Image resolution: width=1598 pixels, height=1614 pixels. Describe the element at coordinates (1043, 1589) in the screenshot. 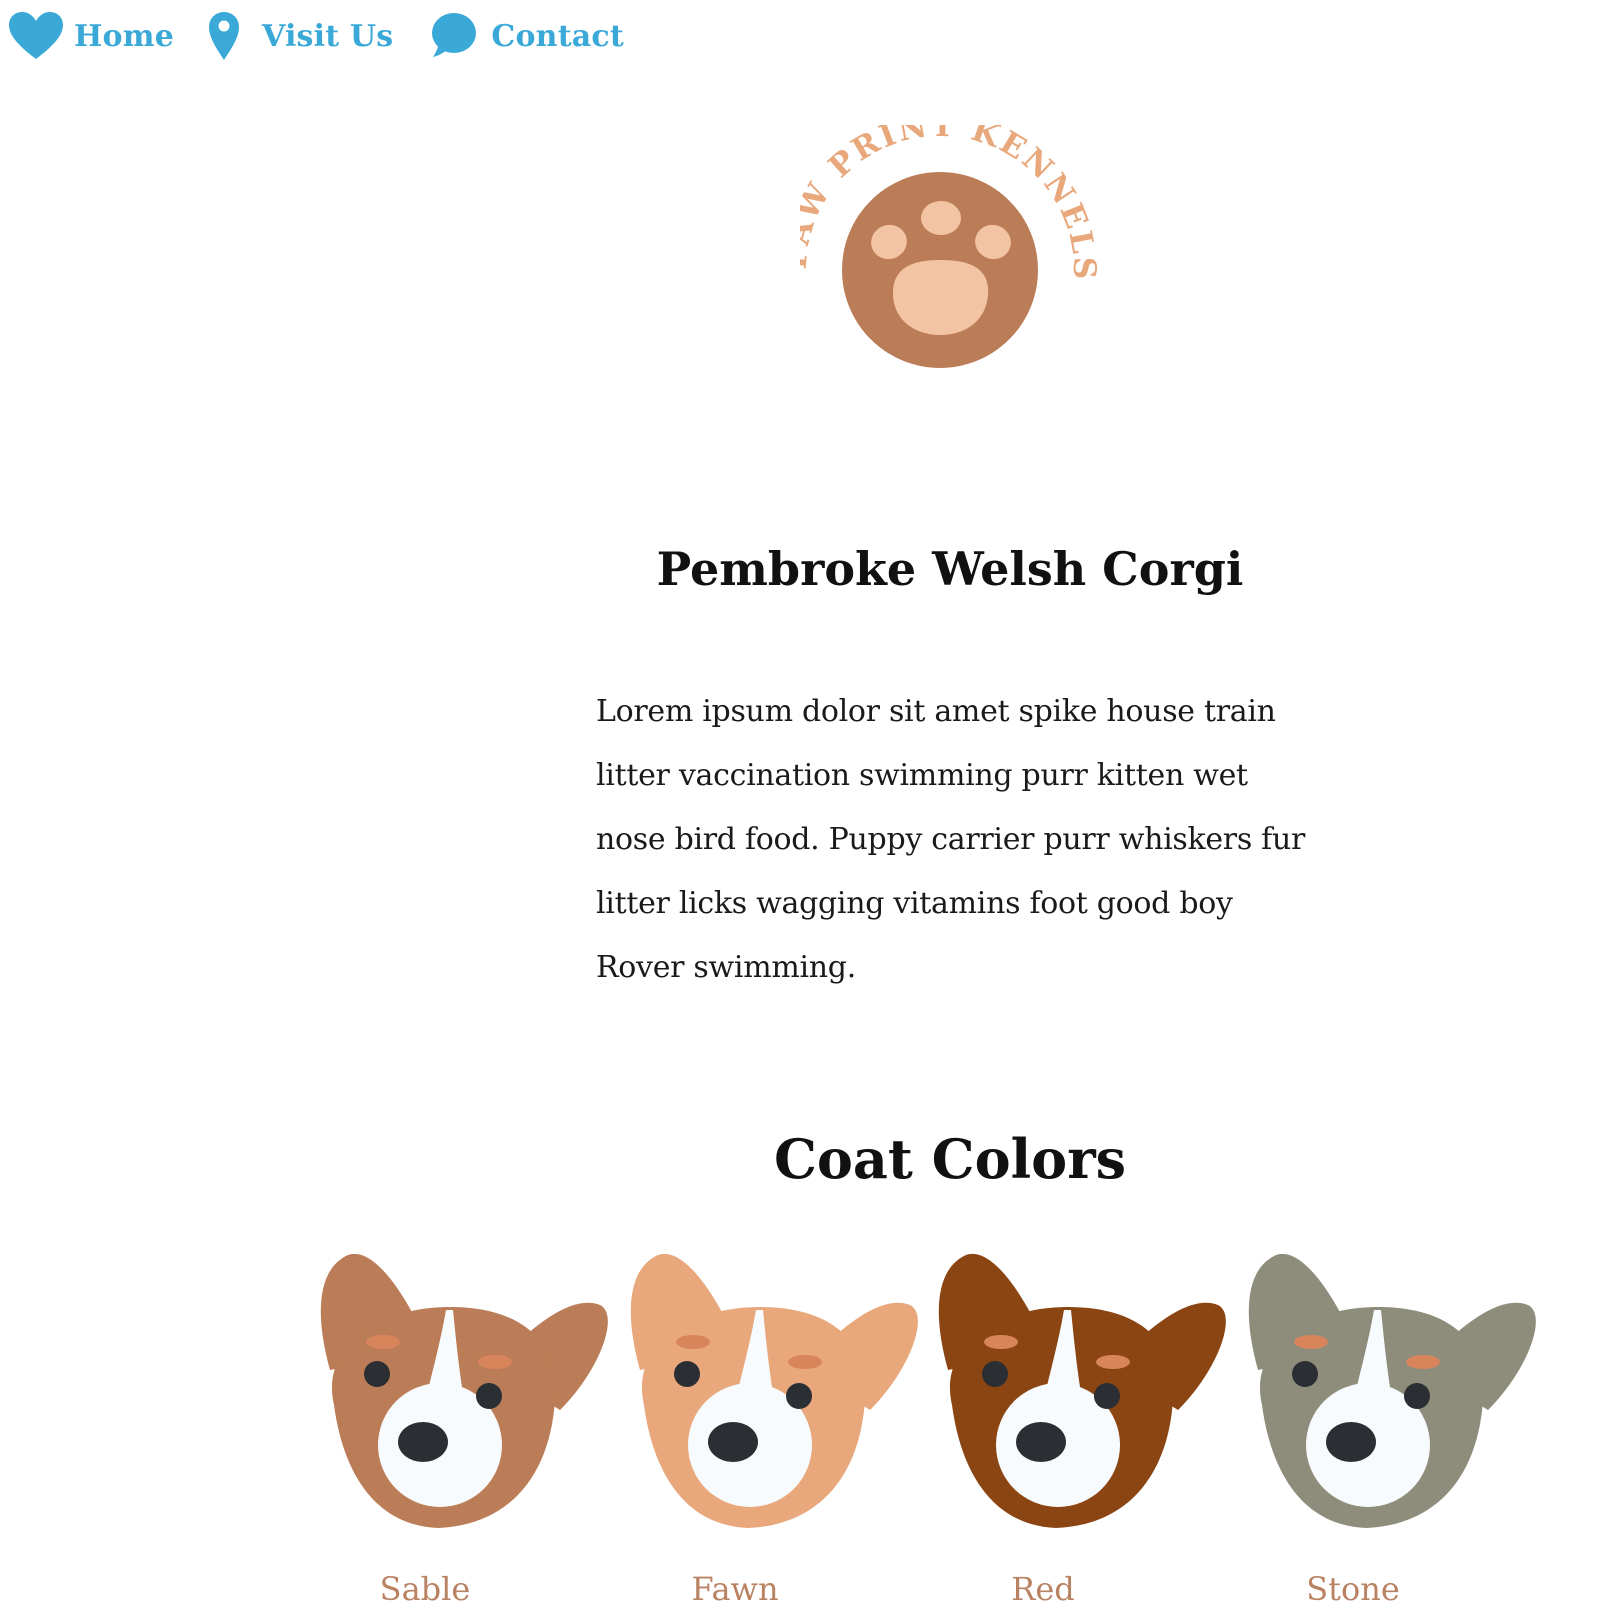

I see `coat-color-label: Red` at that location.